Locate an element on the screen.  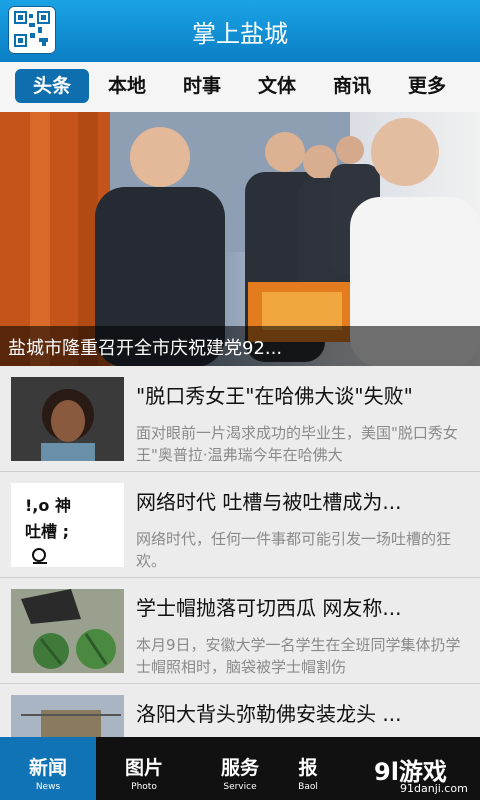
nav-paper: 报 Baol is located at coordinates (308, 768).